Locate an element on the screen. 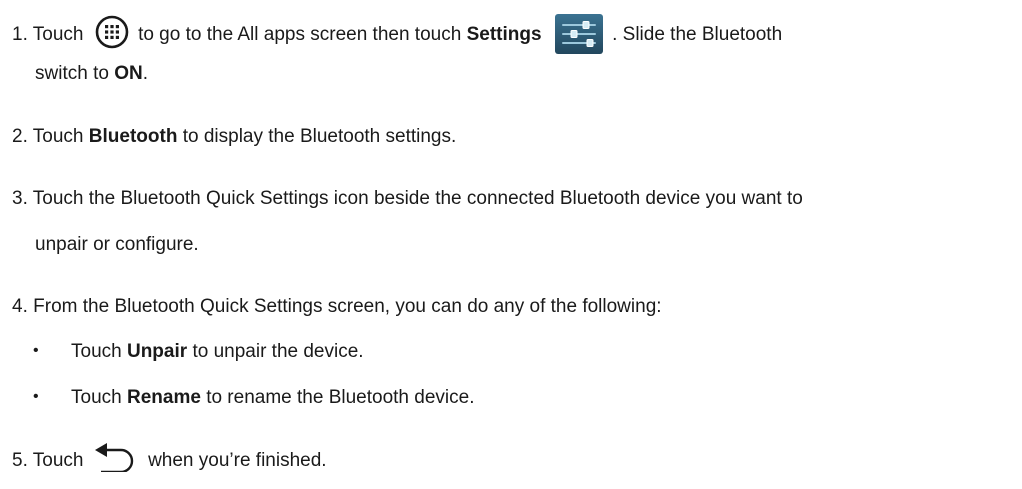  step-text: unpair or configure. is located at coordinates (117, 244).